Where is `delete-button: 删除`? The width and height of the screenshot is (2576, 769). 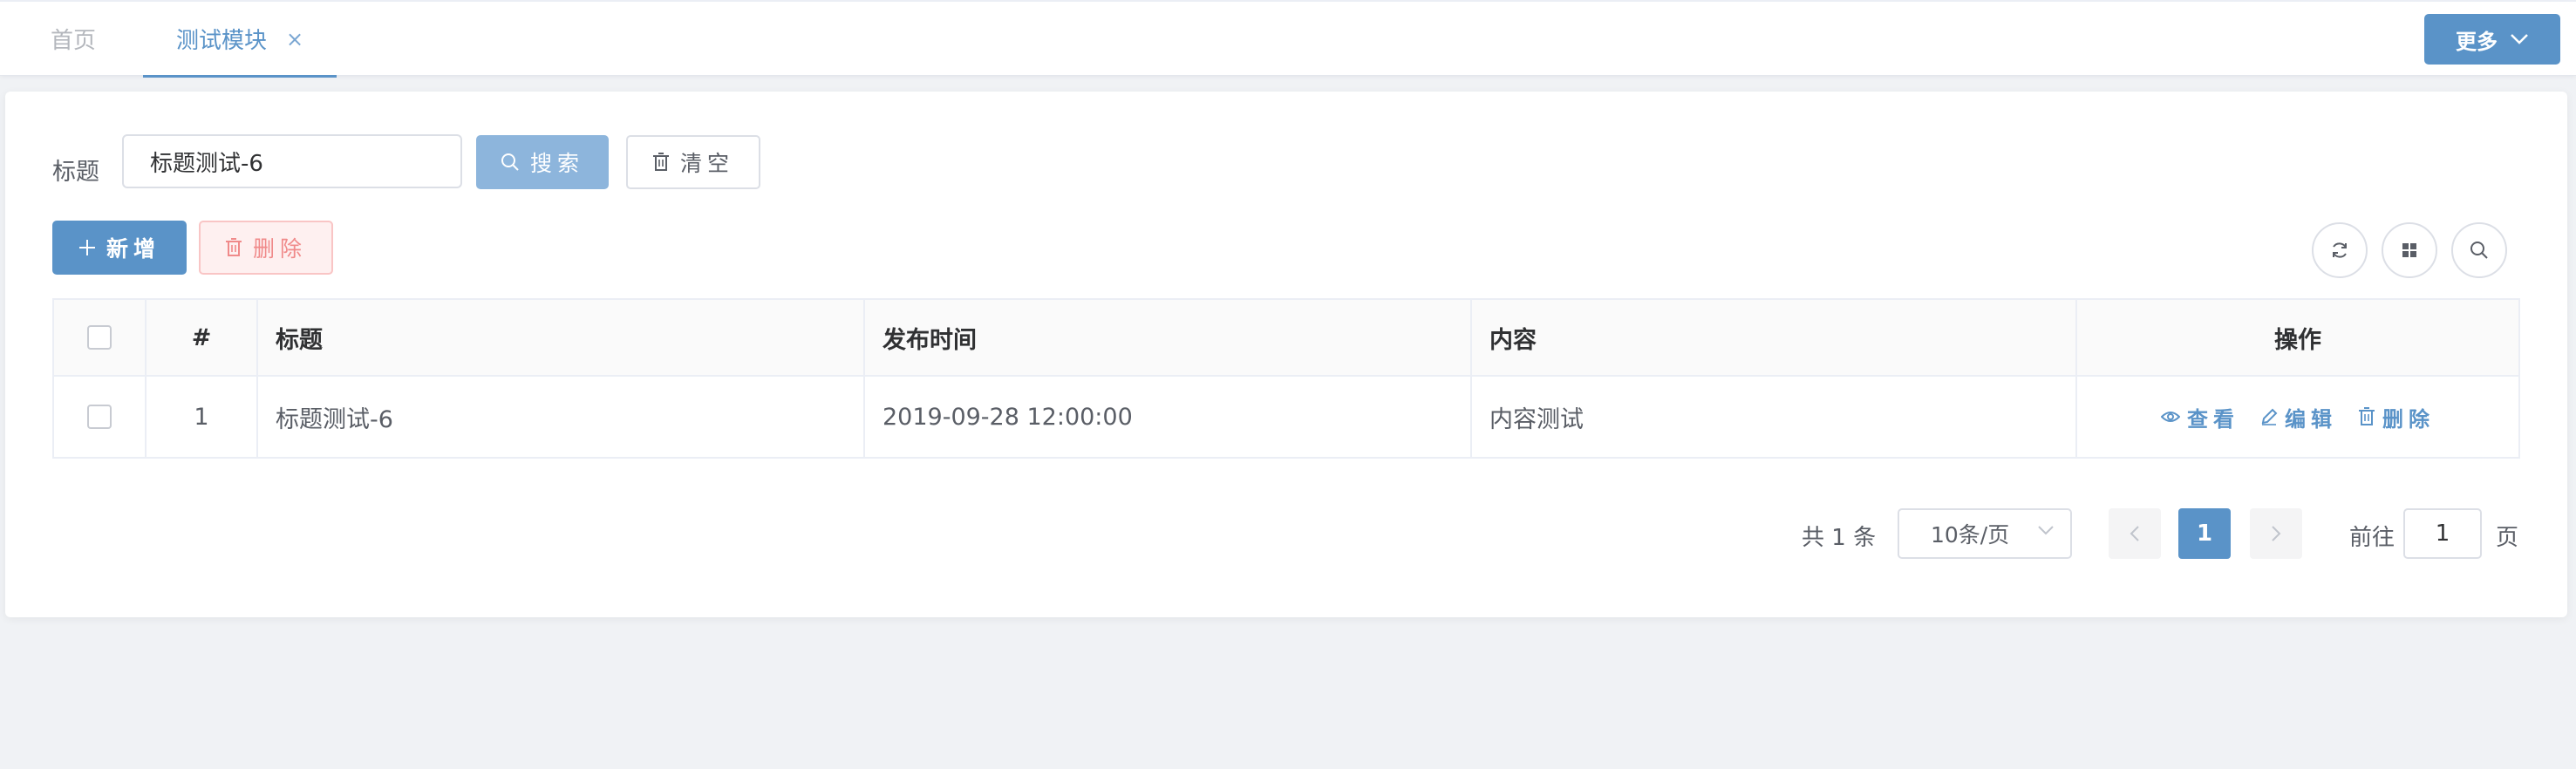
delete-button: 删除 is located at coordinates (266, 248).